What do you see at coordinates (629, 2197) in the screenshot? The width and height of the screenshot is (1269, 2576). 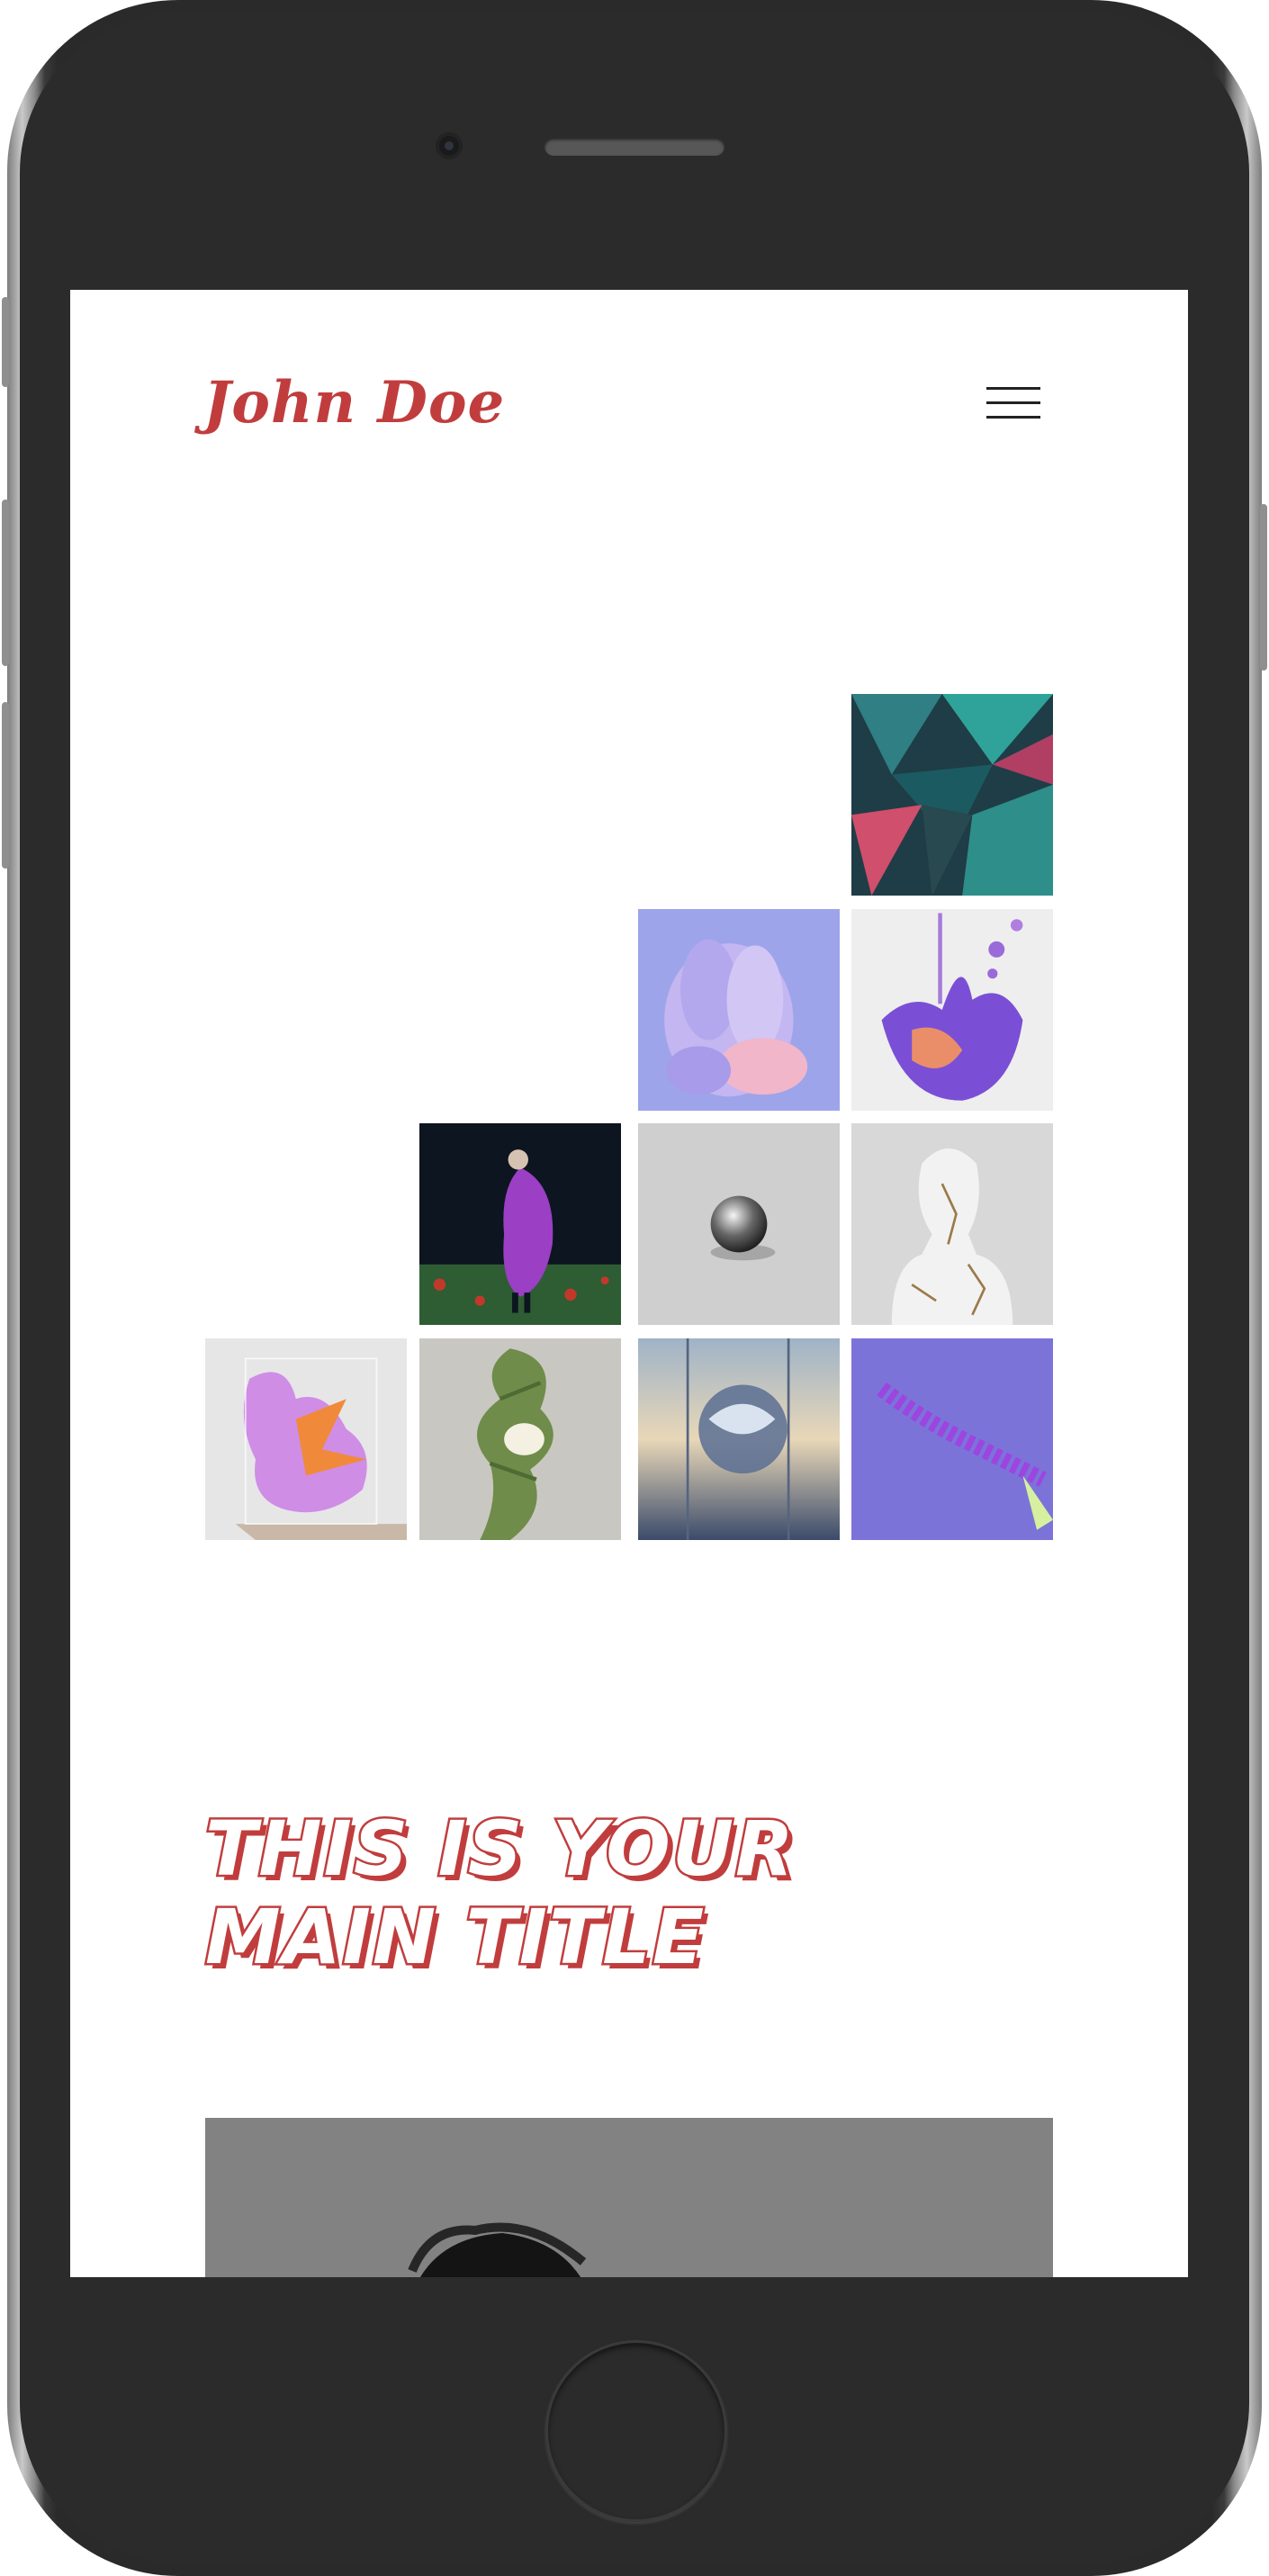 I see `portrait-photo` at bounding box center [629, 2197].